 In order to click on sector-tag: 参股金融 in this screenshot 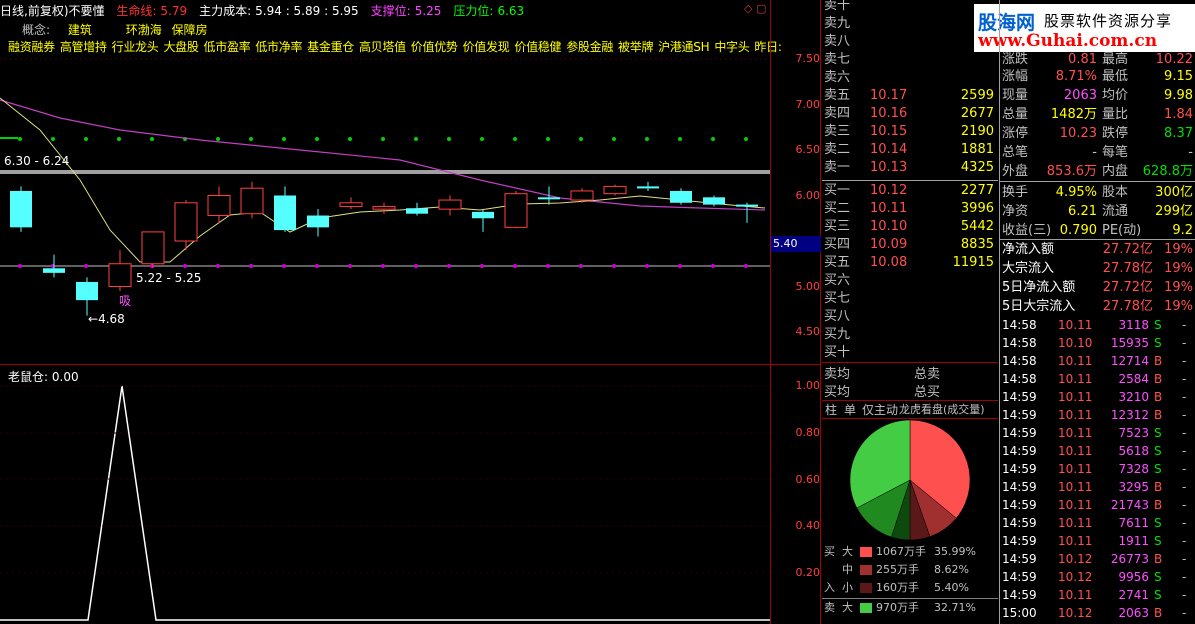, I will do `click(589, 47)`.